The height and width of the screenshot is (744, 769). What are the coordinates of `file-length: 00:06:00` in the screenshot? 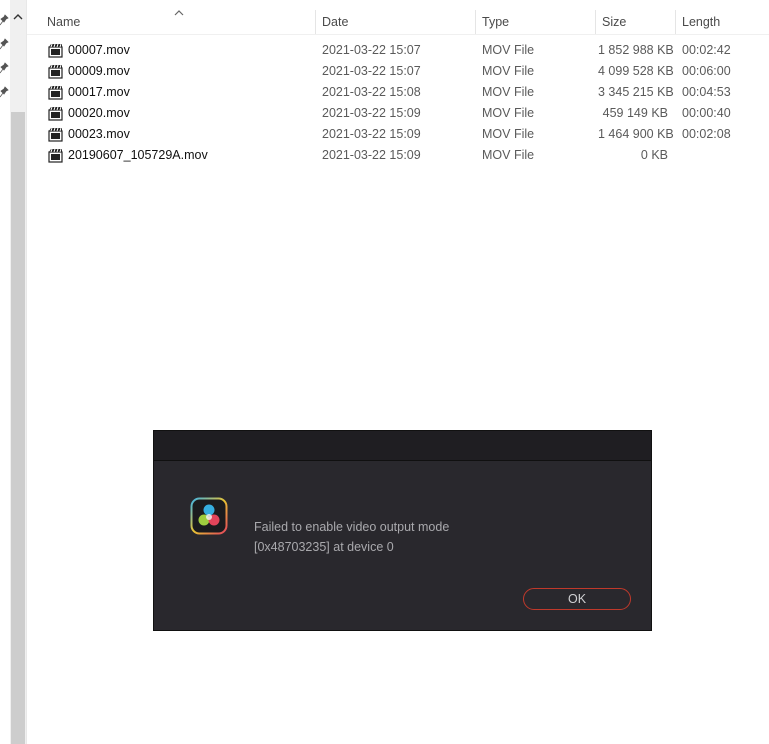 It's located at (706, 71).